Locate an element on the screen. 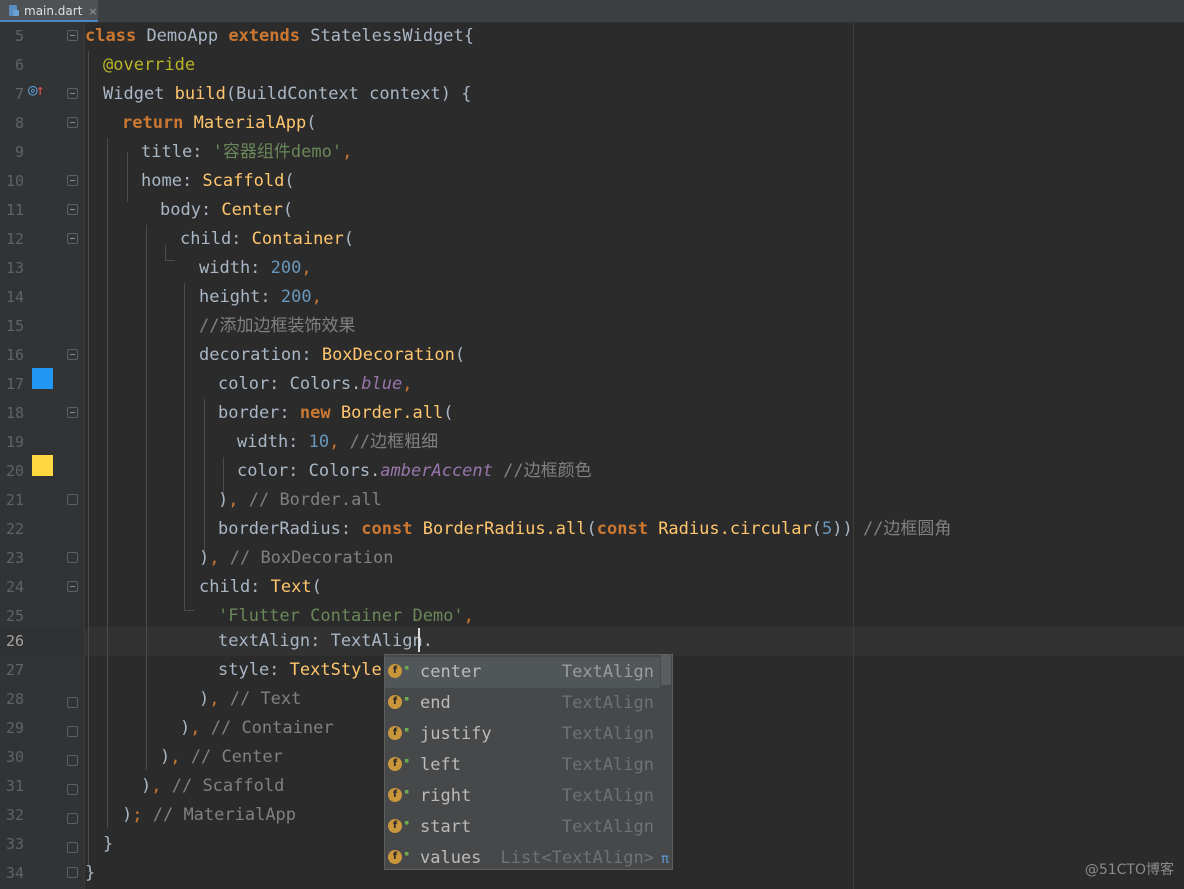  code-line-26: textAlign: TextAlign. is located at coordinates (325, 641).